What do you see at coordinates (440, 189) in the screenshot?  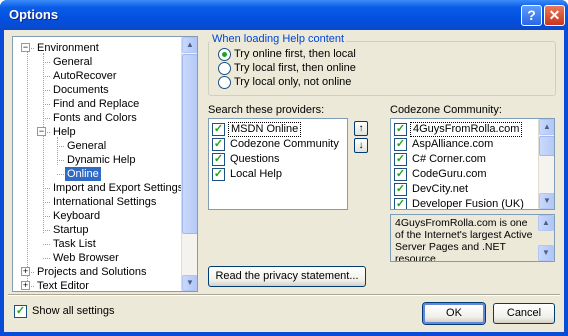 I see `list-item-label: DevCity.net` at bounding box center [440, 189].